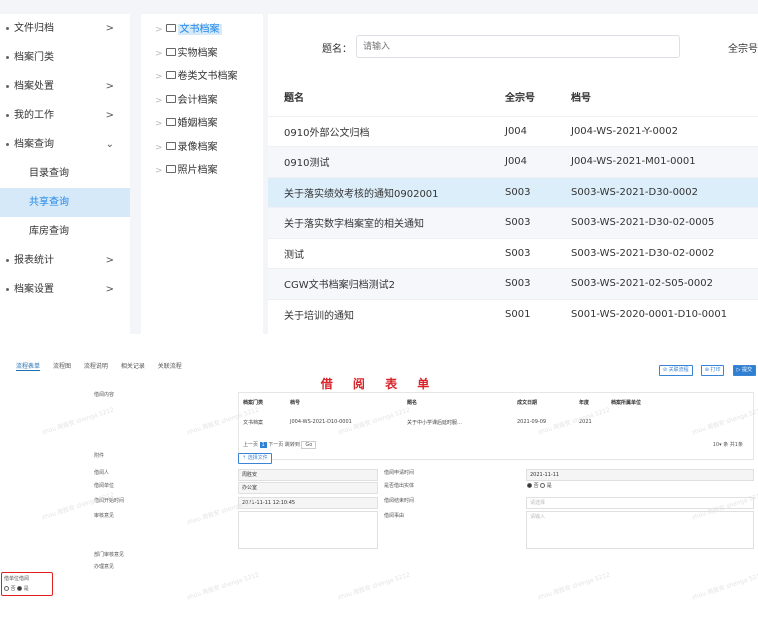 The height and width of the screenshot is (633, 758). Describe the element at coordinates (399, 486) in the screenshot. I see `label-is-entity: 是否借出实体` at that location.